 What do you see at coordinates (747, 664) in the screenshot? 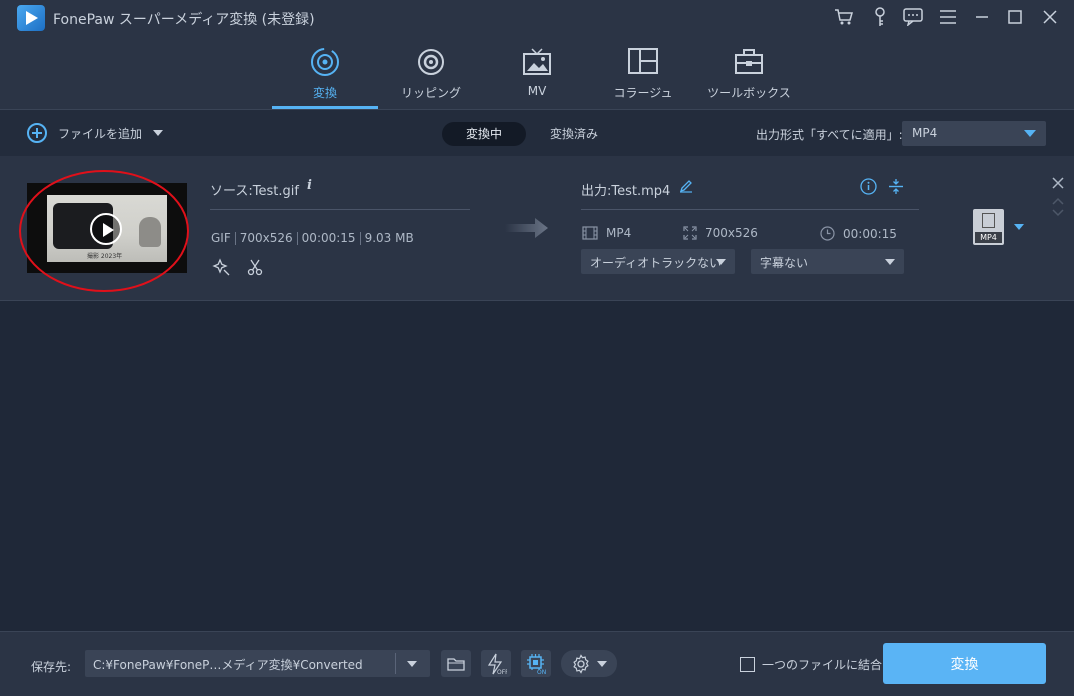
I see `checkbox` at bounding box center [747, 664].